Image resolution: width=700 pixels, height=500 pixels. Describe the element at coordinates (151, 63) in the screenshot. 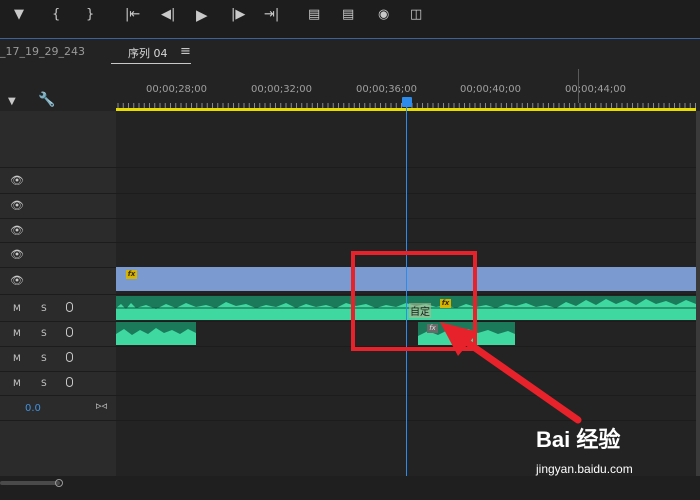

I see `active-tab-underline` at that location.